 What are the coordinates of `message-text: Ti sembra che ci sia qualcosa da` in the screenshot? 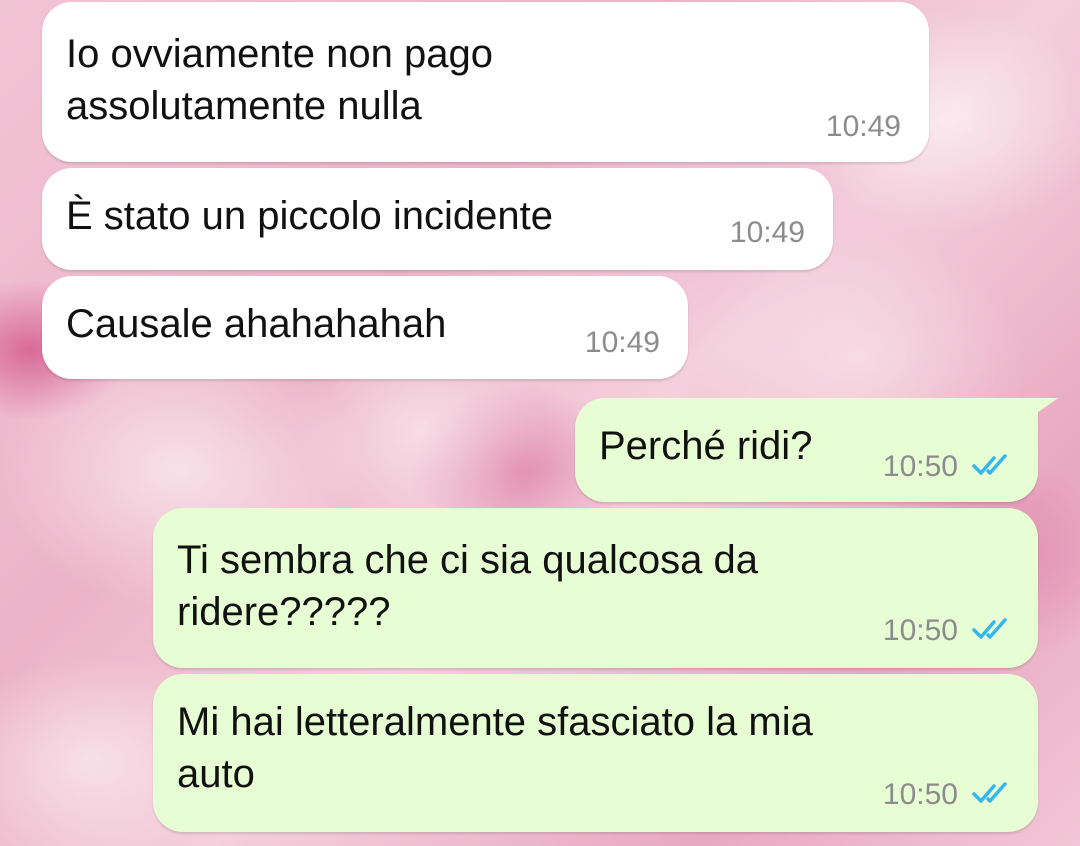 It's located at (468, 560).